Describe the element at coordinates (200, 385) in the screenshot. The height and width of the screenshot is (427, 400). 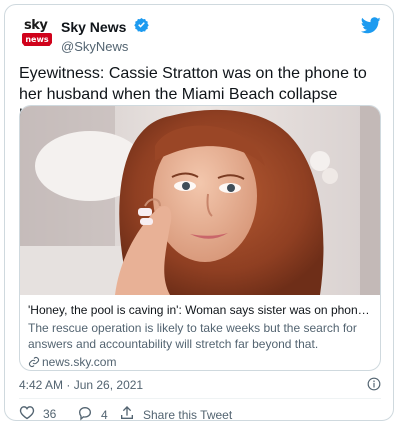
I see `tweet-meta: 4:42 AM · Jun 26, 2021` at that location.